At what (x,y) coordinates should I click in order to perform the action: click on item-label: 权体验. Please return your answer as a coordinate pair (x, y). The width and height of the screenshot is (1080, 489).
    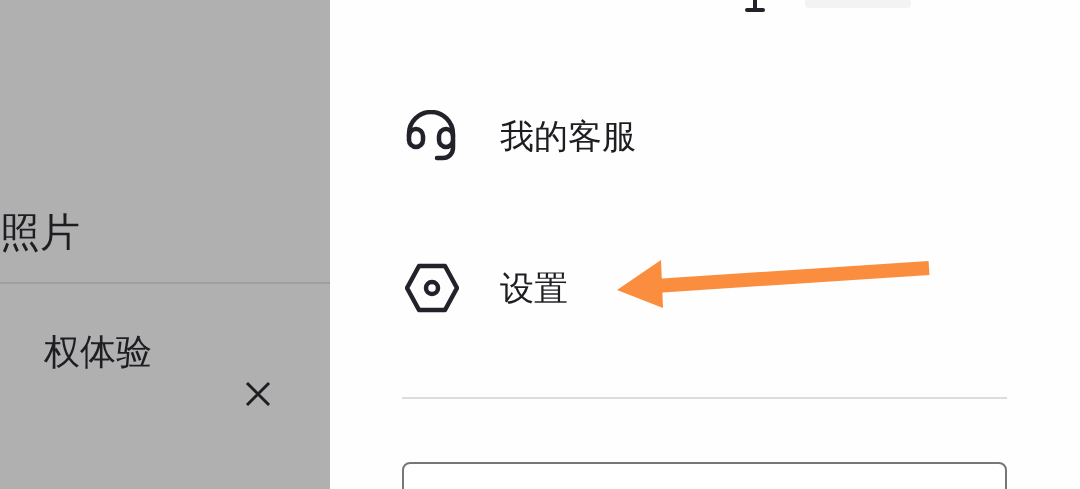
    Looking at the image, I should click on (98, 352).